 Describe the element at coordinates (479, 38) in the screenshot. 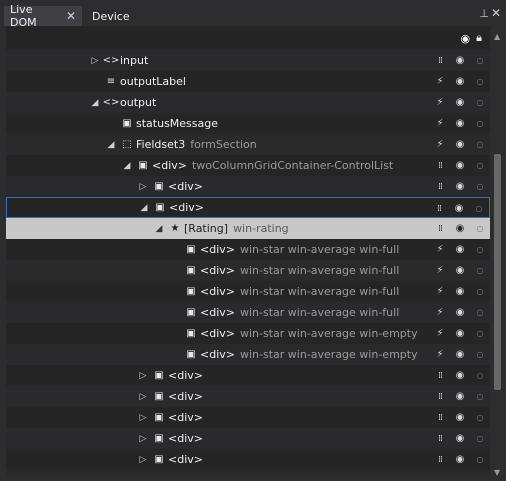

I see `lock-icon: 🔒︎` at that location.